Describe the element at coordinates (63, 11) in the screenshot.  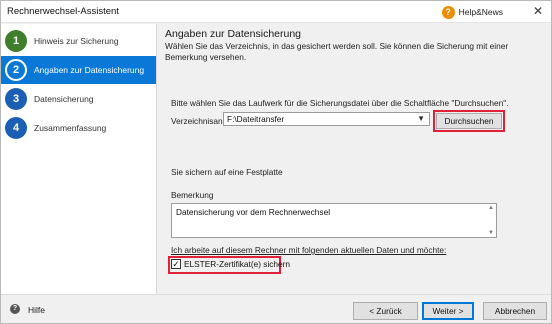
I see `window-title: Rechnerwechsel-Assistent` at that location.